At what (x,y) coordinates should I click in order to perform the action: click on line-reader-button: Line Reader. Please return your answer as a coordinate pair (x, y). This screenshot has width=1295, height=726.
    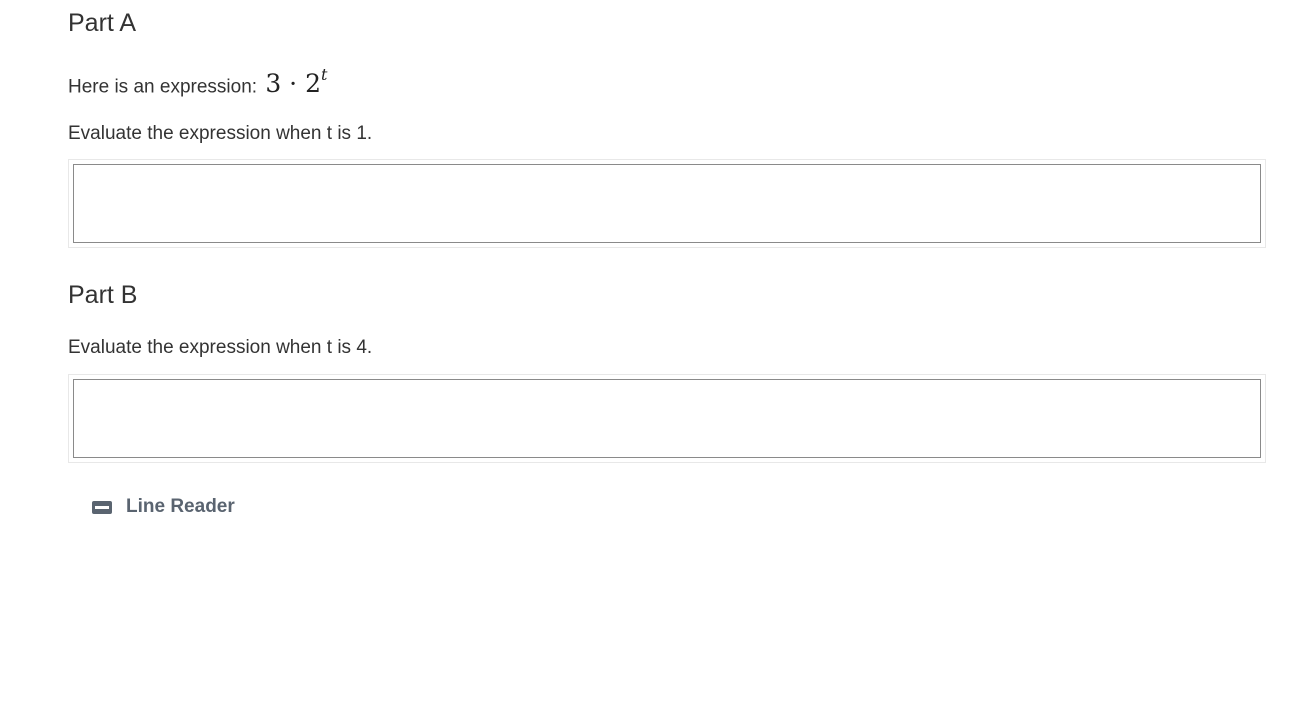
    Looking at the image, I should click on (163, 507).